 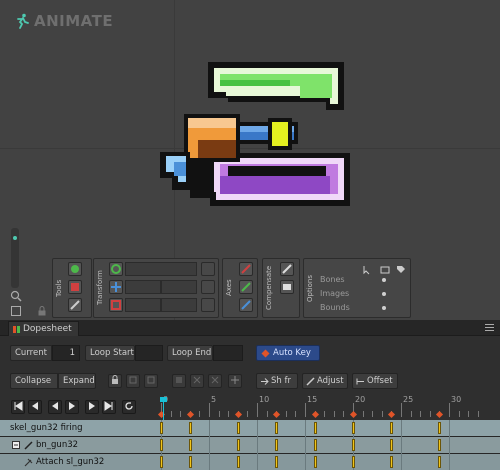 I want to click on translate-icon, so click(x=116, y=287).